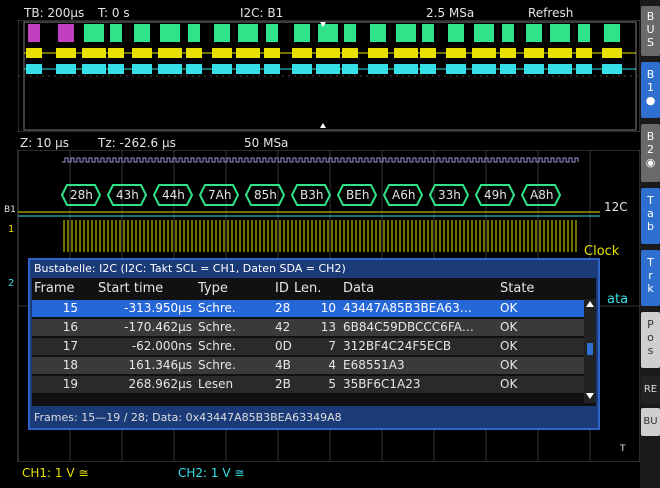 The image size is (660, 488). I want to click on cell-data: 312BF4C24F5ECB, so click(397, 346).